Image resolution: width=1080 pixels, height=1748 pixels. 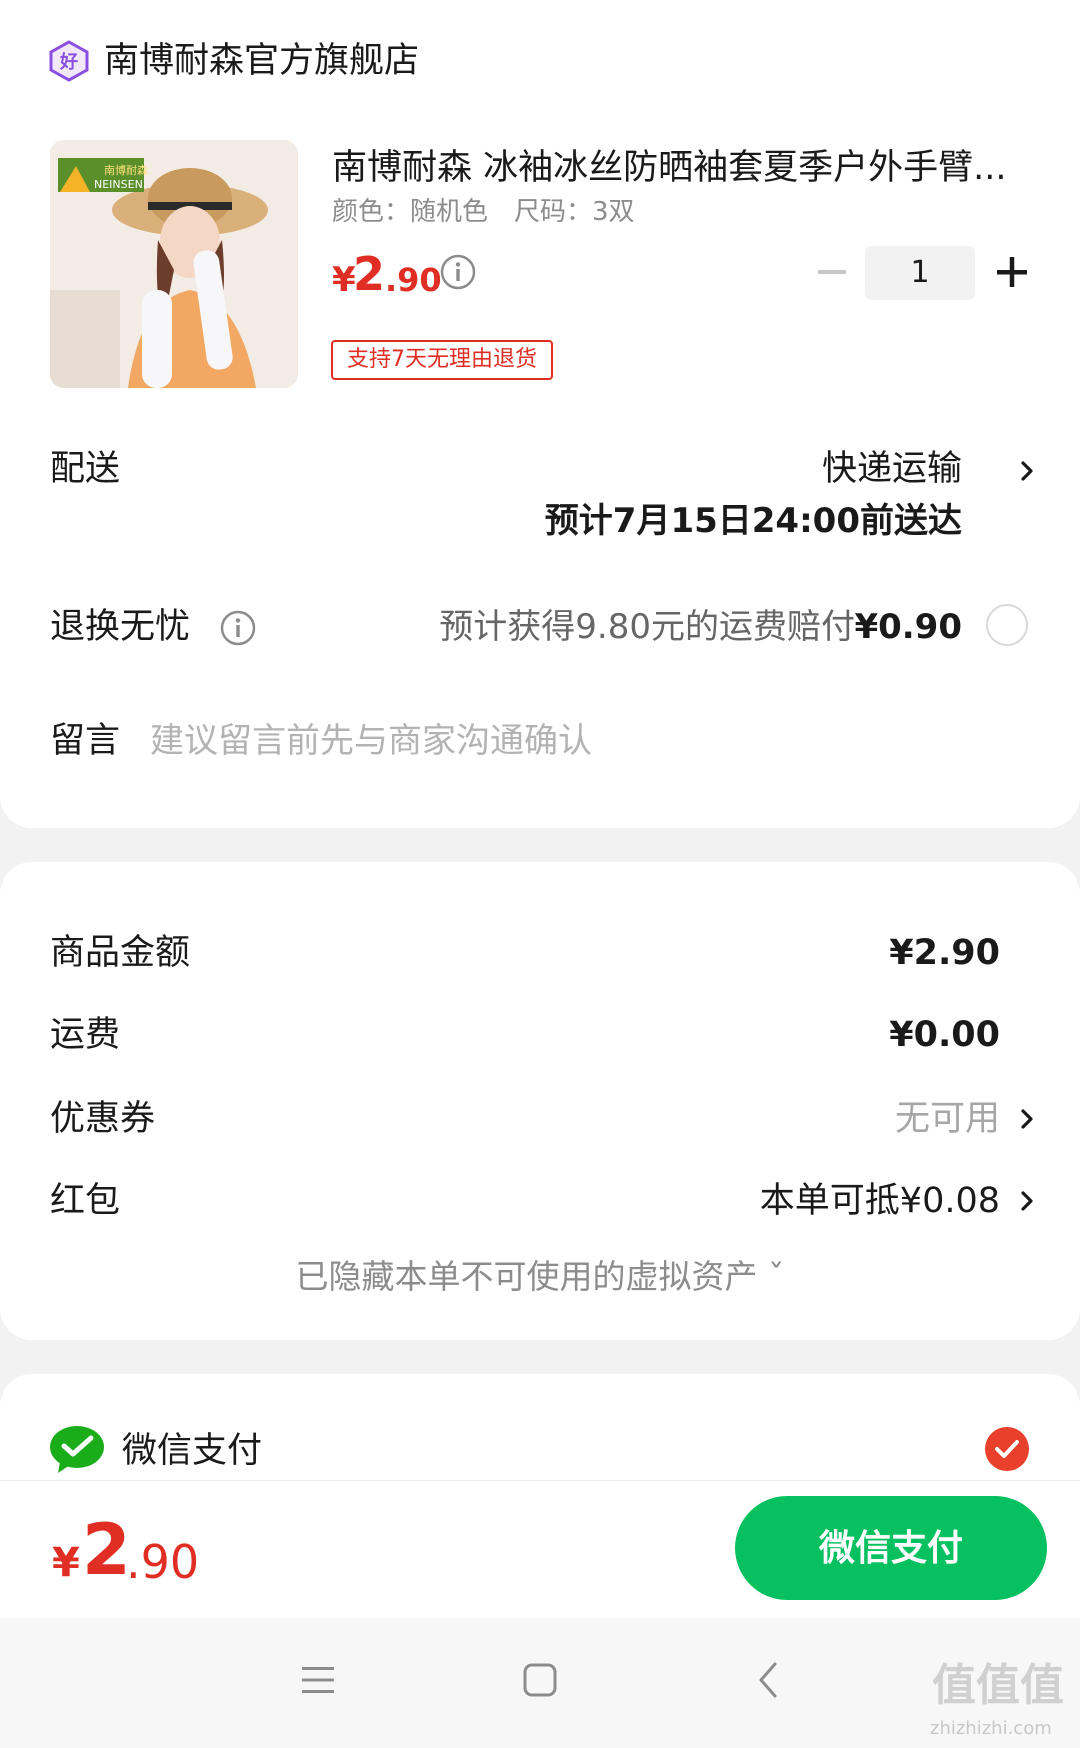 I want to click on product-image: 南博耐森 NEINSEN, so click(x=174, y=264).